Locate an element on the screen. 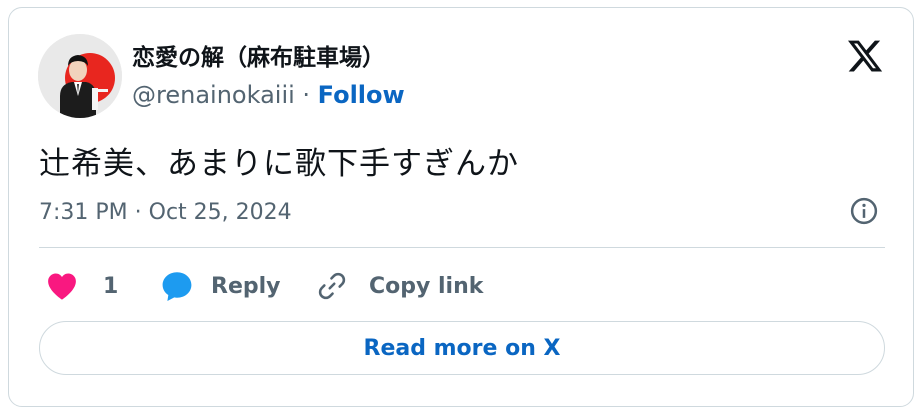  like-count: 1 is located at coordinates (111, 286).